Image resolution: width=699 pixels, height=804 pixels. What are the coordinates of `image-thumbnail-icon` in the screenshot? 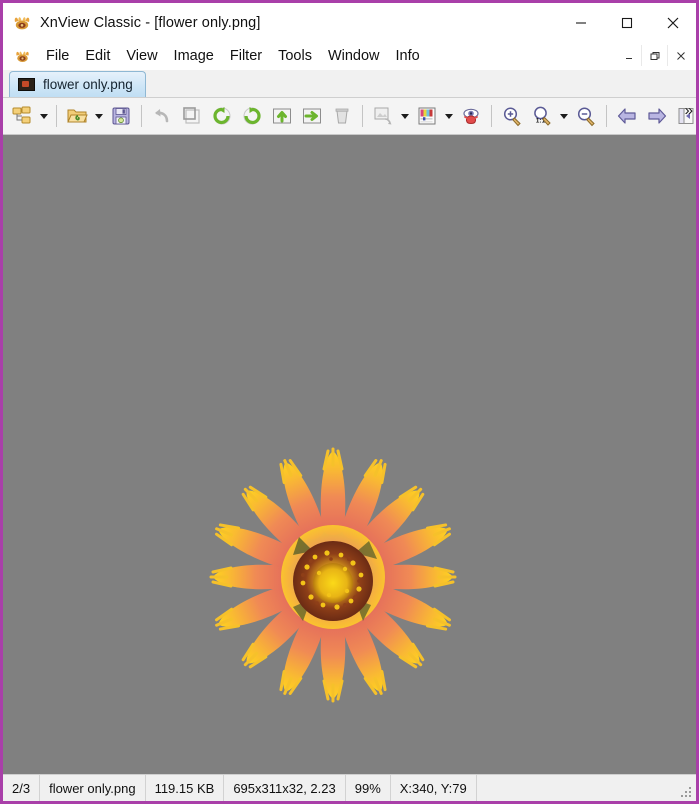 It's located at (26, 84).